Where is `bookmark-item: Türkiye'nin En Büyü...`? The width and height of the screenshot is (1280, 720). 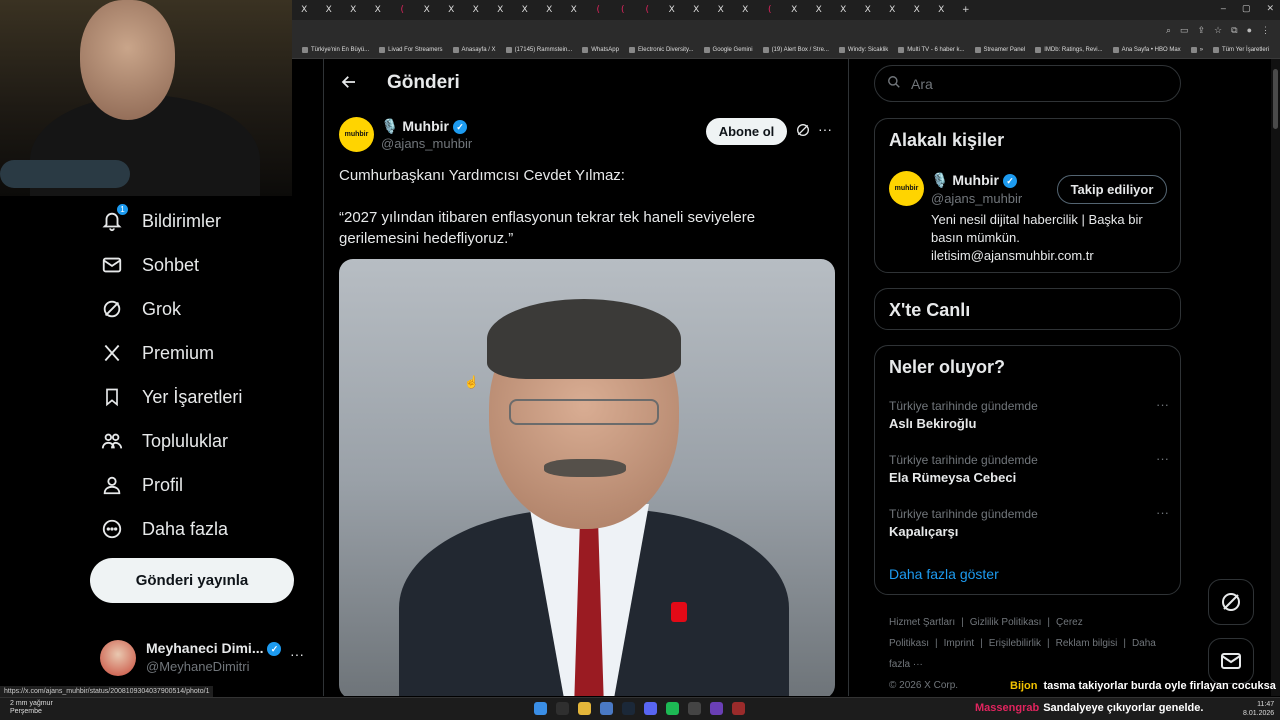
bookmark-item: Türkiye'nin En Büyü... is located at coordinates (335, 50).